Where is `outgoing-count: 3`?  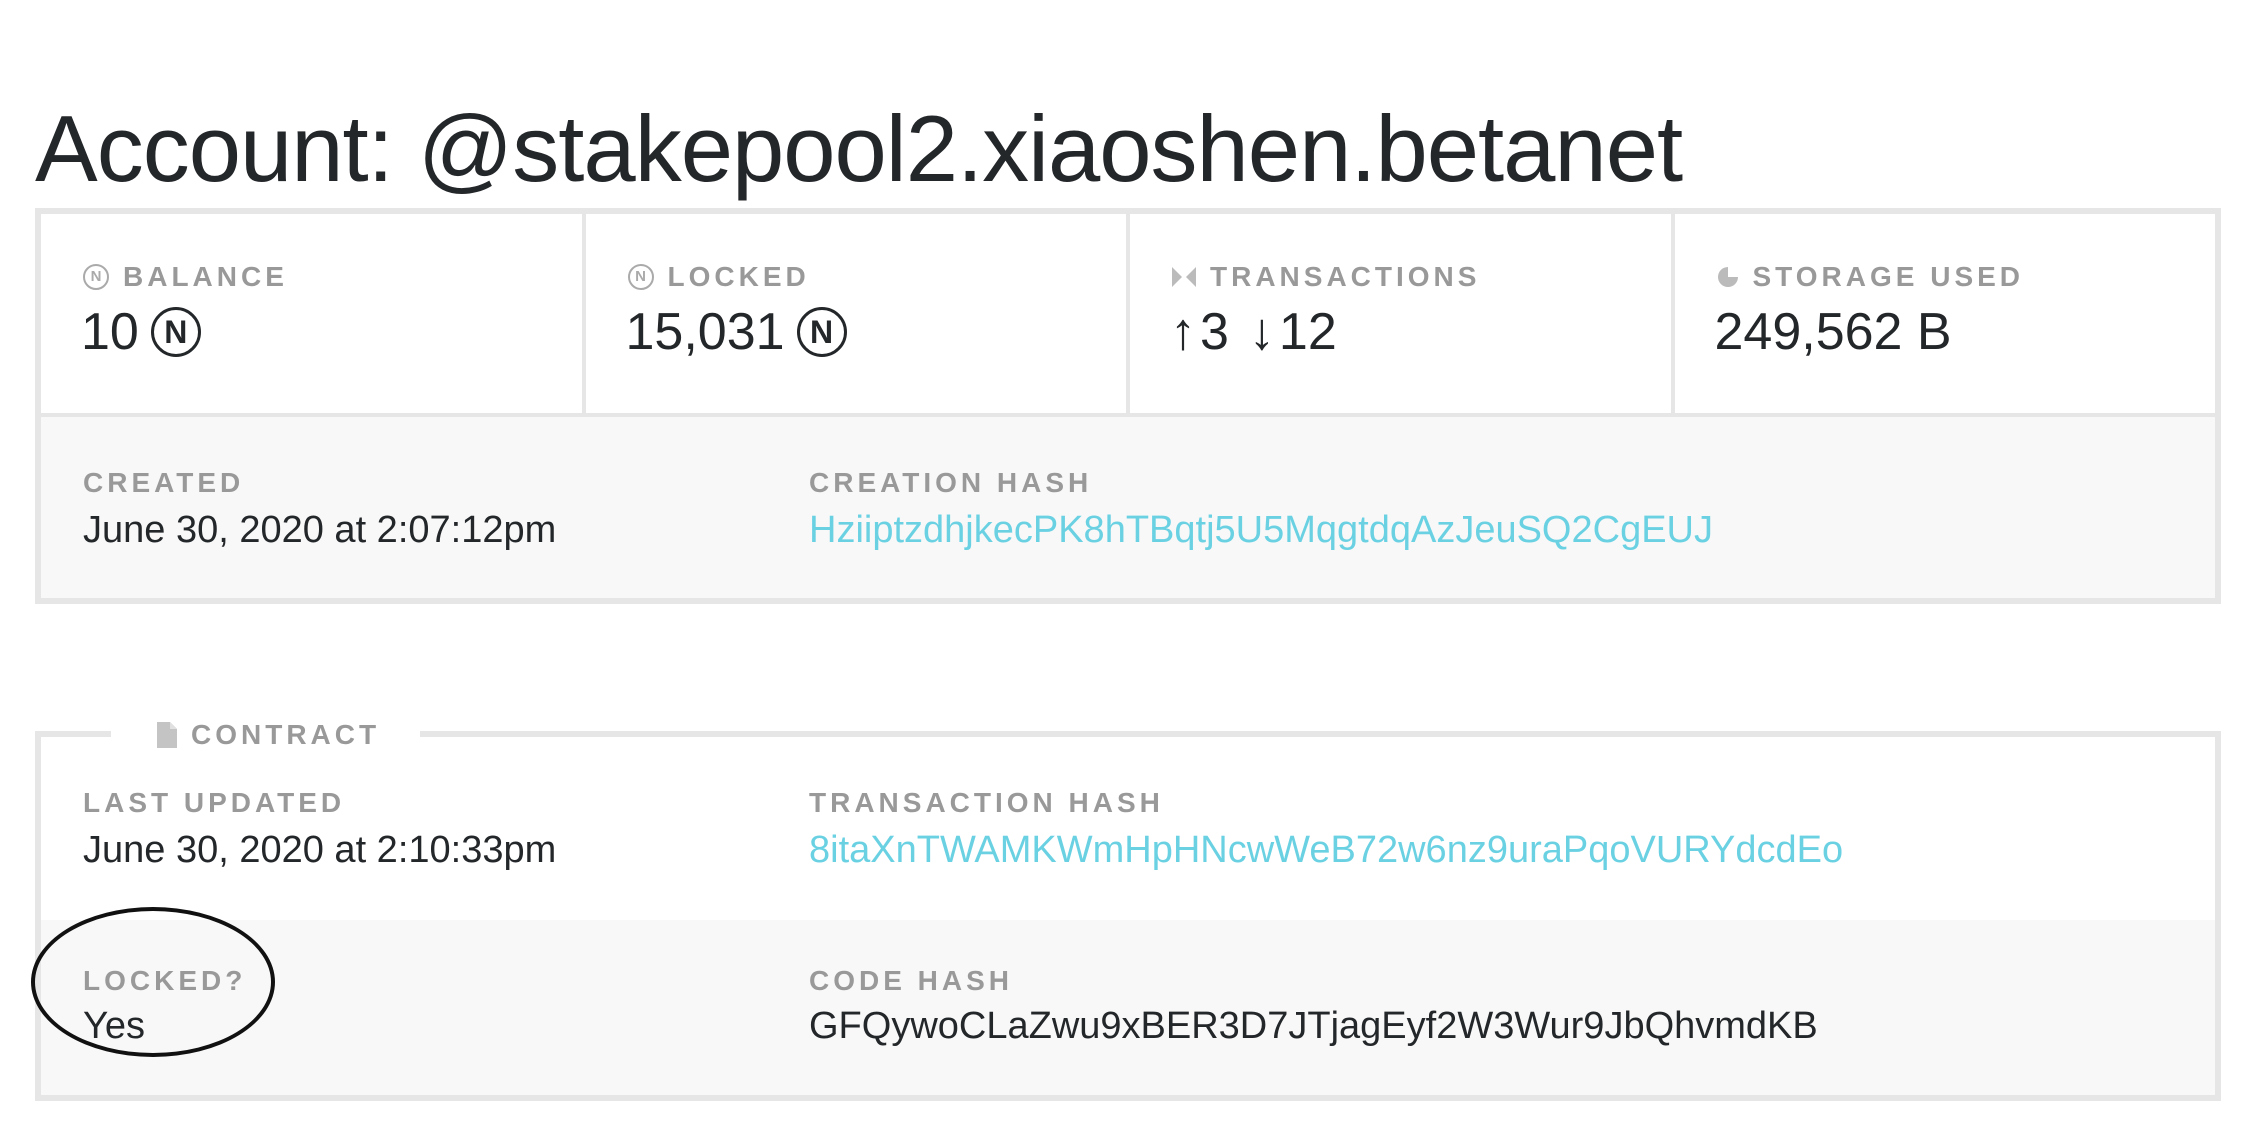 outgoing-count: 3 is located at coordinates (1214, 332).